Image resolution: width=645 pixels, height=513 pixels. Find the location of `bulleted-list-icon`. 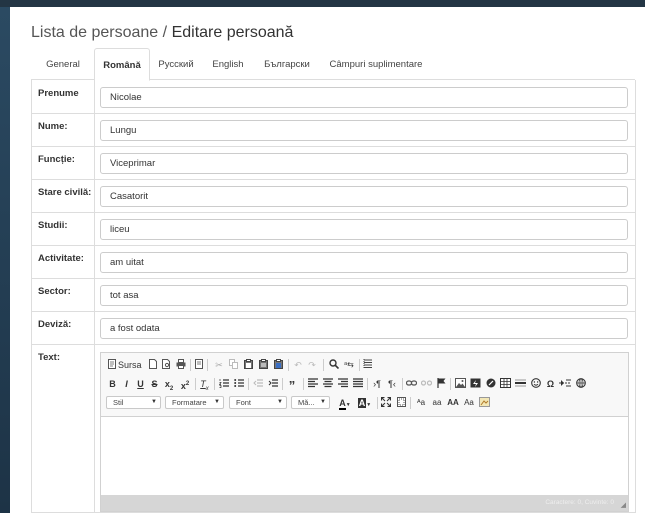

bulleted-list-icon is located at coordinates (239, 384).